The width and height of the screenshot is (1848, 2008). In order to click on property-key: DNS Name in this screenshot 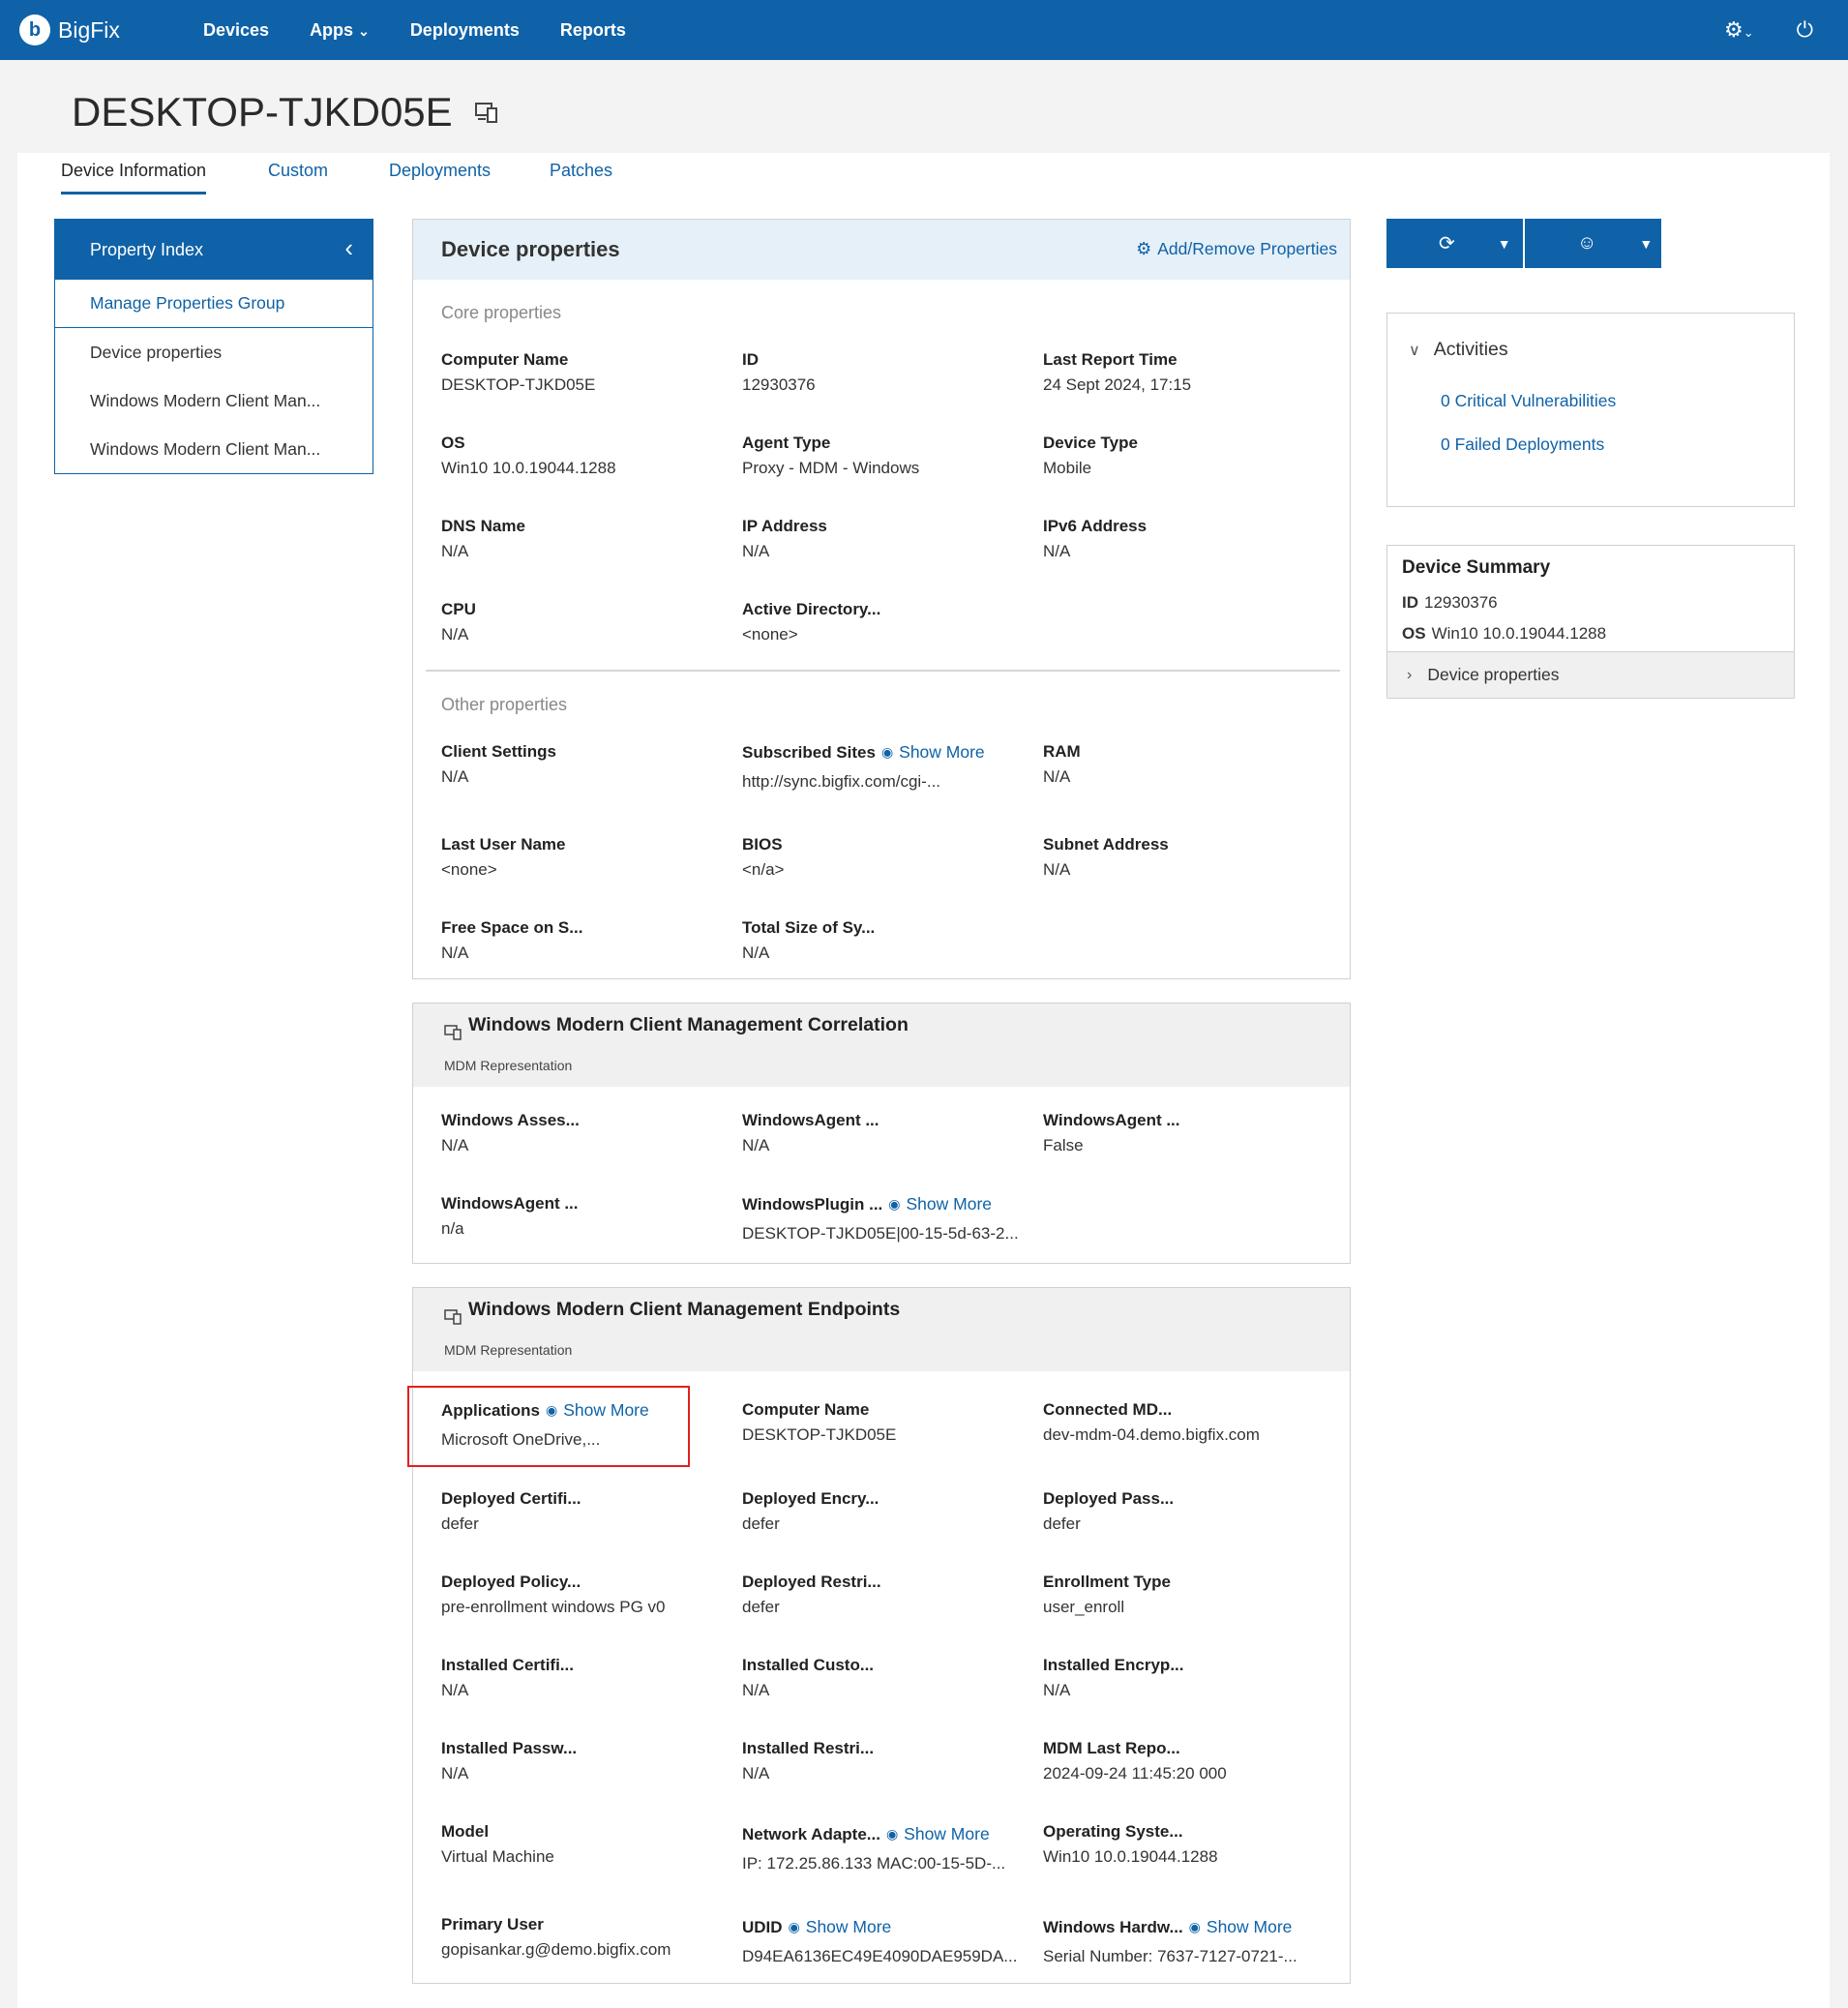, I will do `click(483, 526)`.